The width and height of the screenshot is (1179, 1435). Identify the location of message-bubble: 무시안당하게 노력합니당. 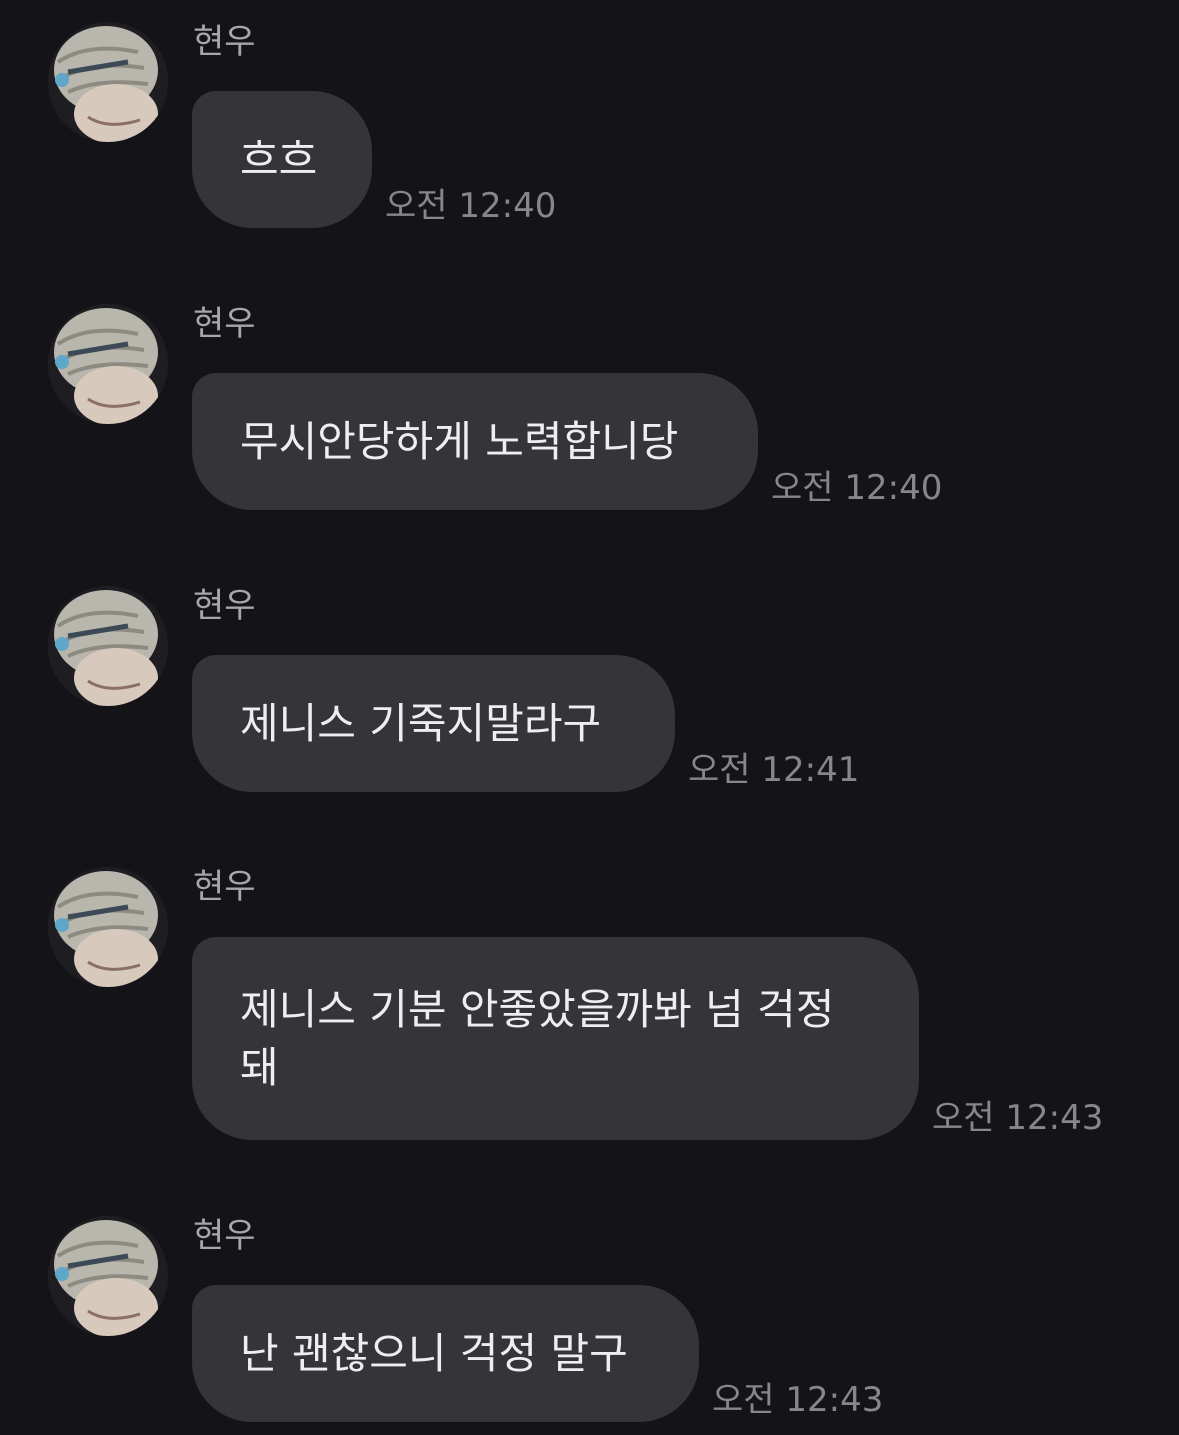
(475, 441).